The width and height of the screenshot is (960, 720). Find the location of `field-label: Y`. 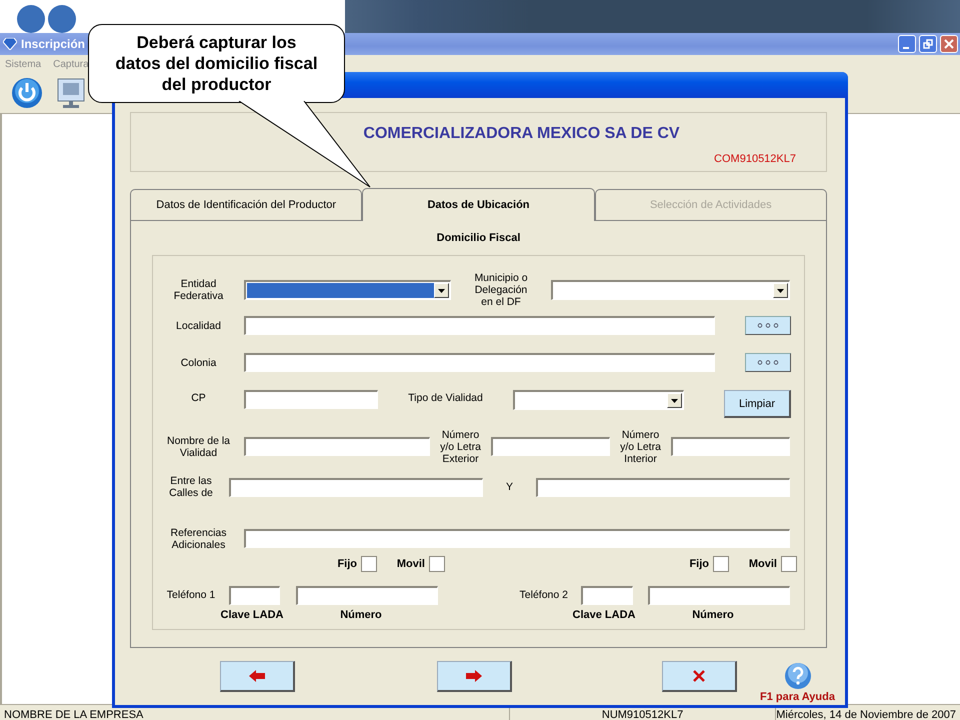

field-label: Y is located at coordinates (509, 487).